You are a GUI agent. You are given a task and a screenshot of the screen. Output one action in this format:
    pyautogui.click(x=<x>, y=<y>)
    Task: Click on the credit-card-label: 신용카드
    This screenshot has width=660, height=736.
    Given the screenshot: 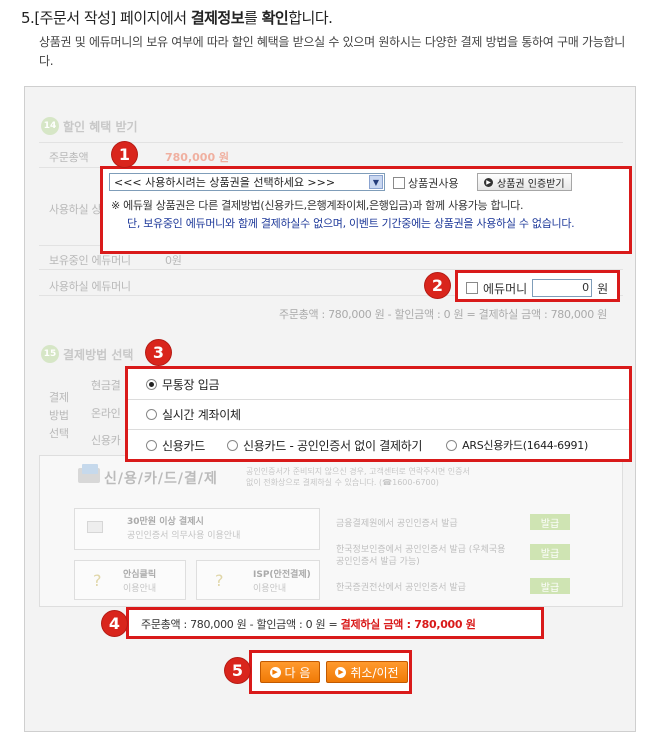 What is the action you would take?
    pyautogui.click(x=183, y=445)
    